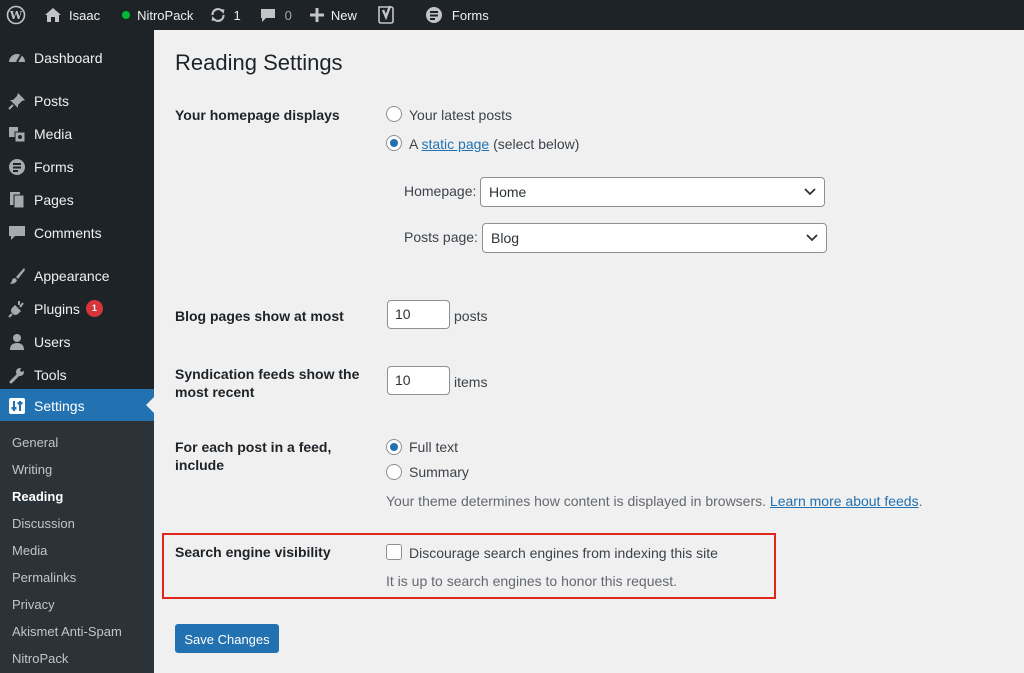  What do you see at coordinates (29, 551) in the screenshot?
I see `submenu-media: Media` at bounding box center [29, 551].